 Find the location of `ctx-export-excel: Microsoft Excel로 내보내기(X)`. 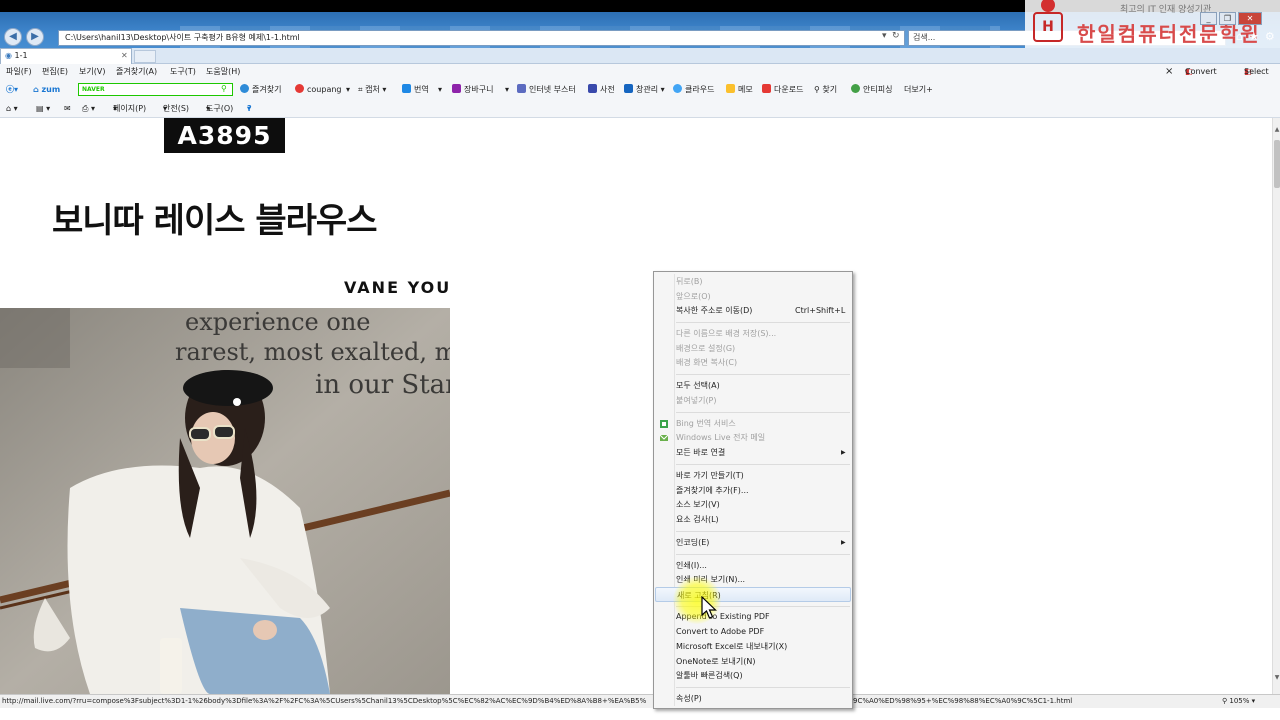

ctx-export-excel: Microsoft Excel로 내보내기(X) is located at coordinates (753, 646).